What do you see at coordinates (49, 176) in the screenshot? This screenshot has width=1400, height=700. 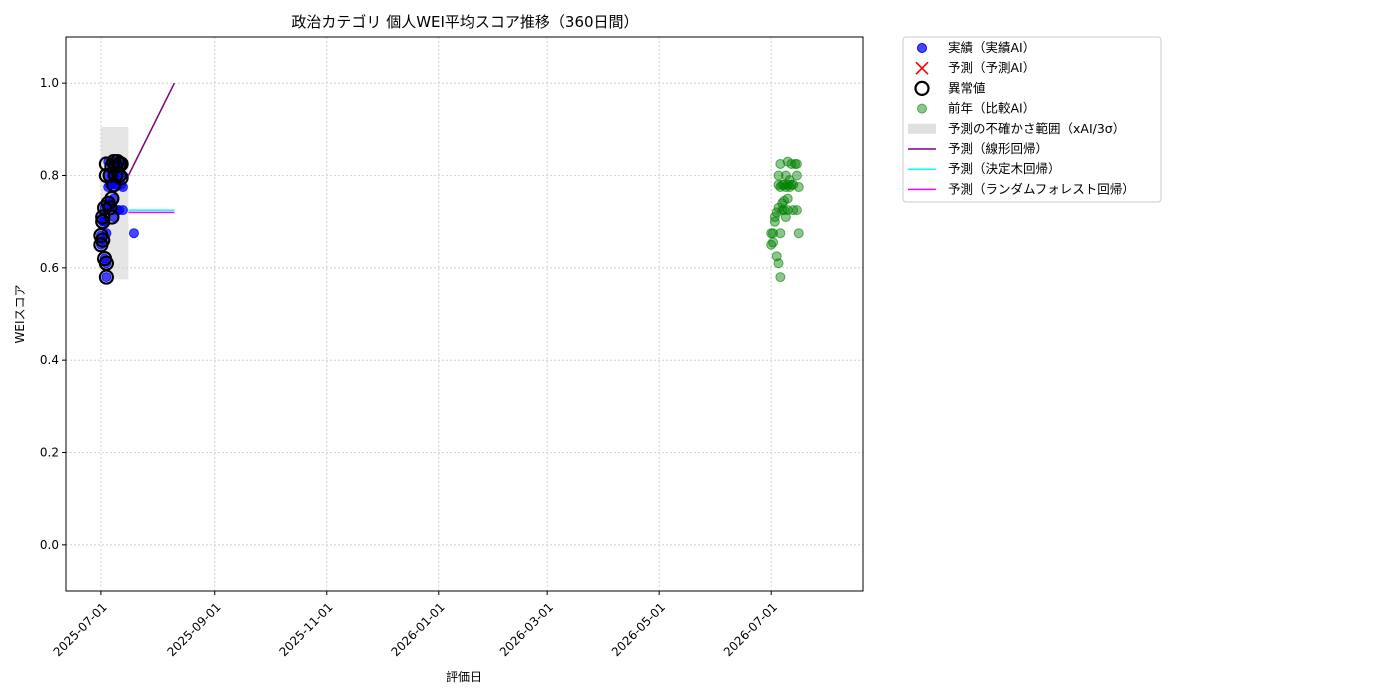 I see `y-tick-label: 0.8` at bounding box center [49, 176].